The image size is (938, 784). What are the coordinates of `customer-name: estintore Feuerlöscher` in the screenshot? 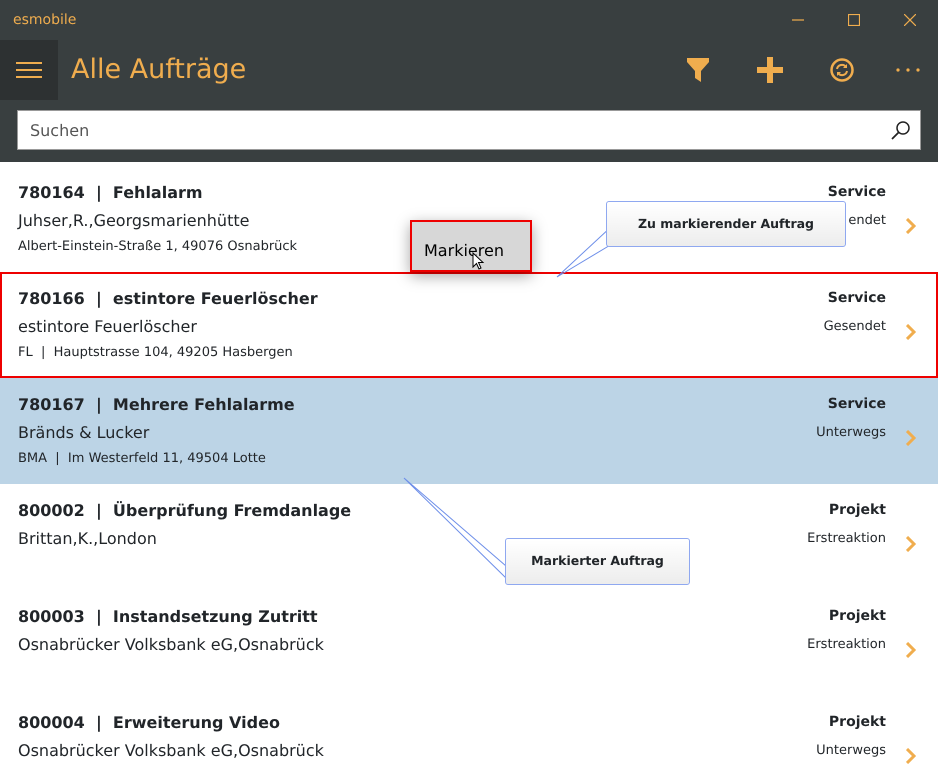 It's located at (107, 327).